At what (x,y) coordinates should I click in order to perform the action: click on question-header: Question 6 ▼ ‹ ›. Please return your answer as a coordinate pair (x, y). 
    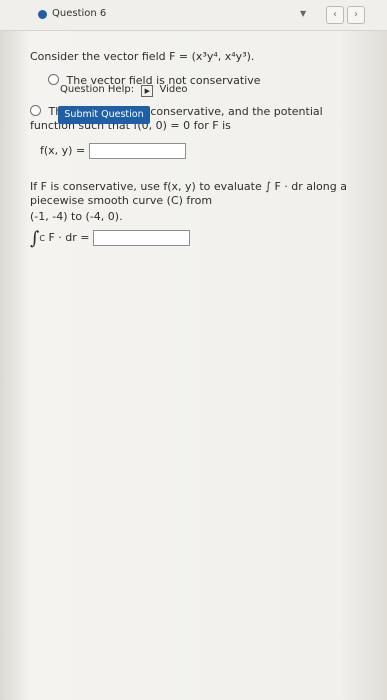
    Looking at the image, I should click on (193, 15).